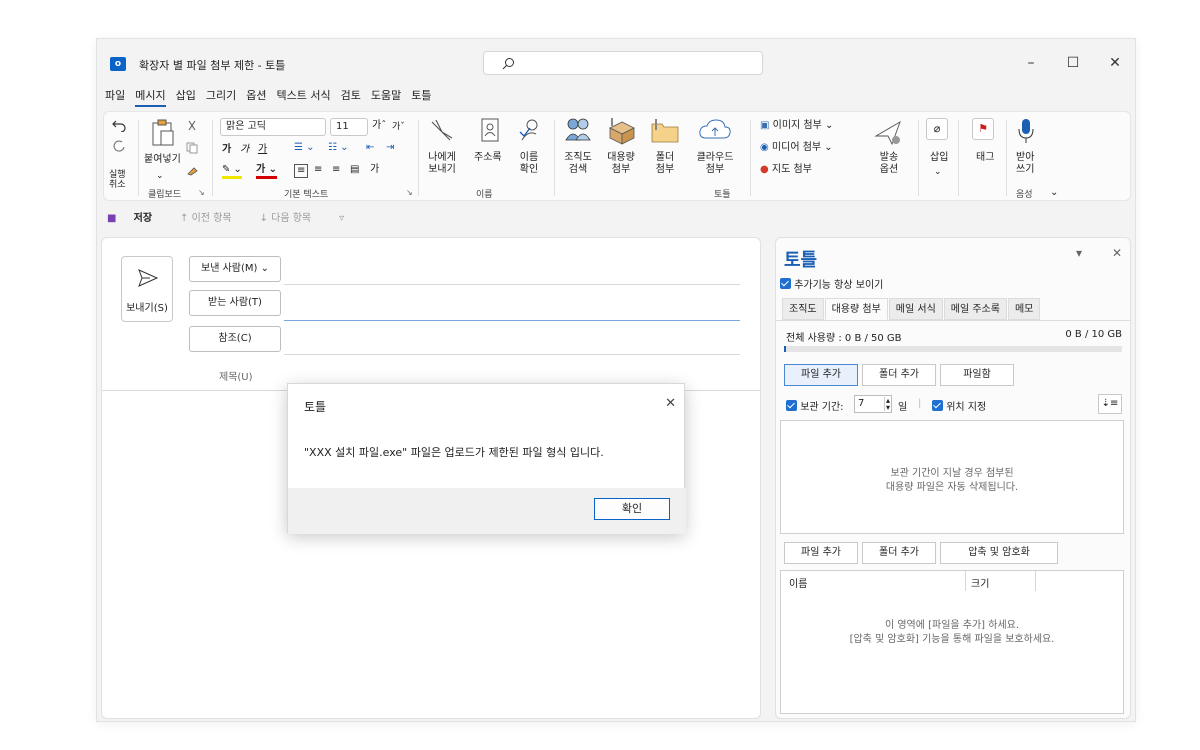 The width and height of the screenshot is (1200, 750). What do you see at coordinates (715, 130) in the screenshot?
I see `cloud-attach-icon` at bounding box center [715, 130].